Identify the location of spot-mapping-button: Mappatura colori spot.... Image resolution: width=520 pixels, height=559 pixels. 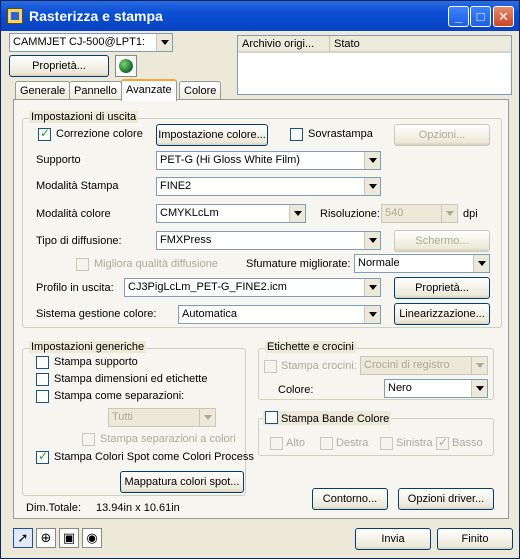
(182, 482).